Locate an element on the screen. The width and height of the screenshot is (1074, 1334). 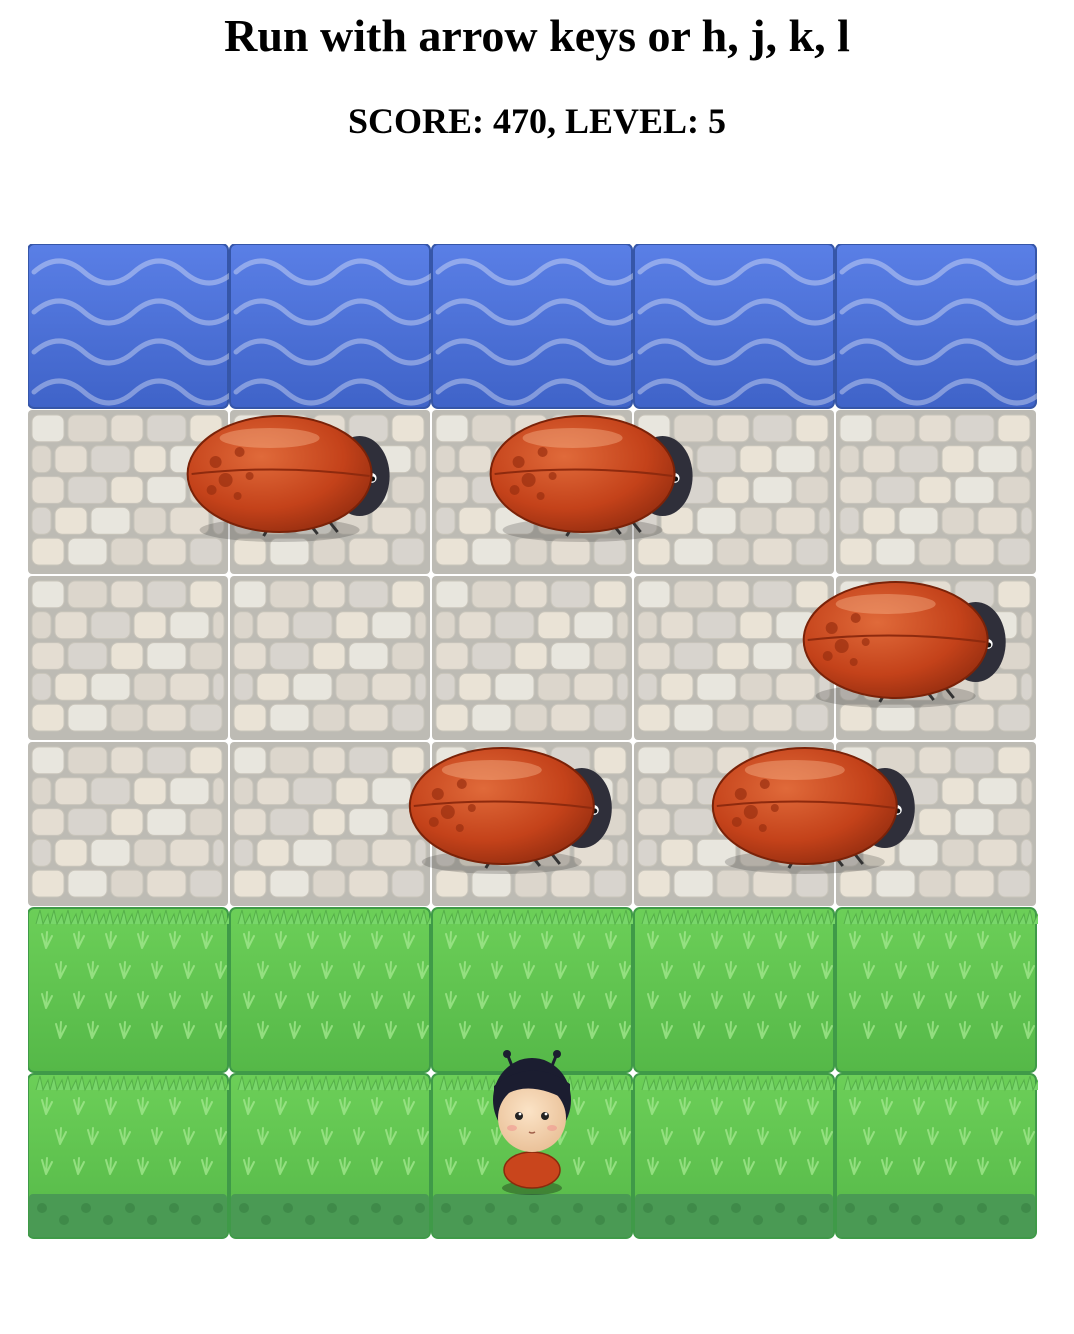
game-instructions: Run with arrow keys or h, j, k, l is located at coordinates (537, 35).